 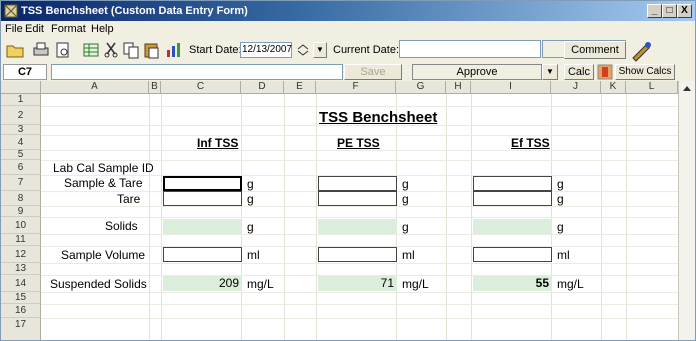 What do you see at coordinates (14, 29) in the screenshot?
I see `menu-file: File` at bounding box center [14, 29].